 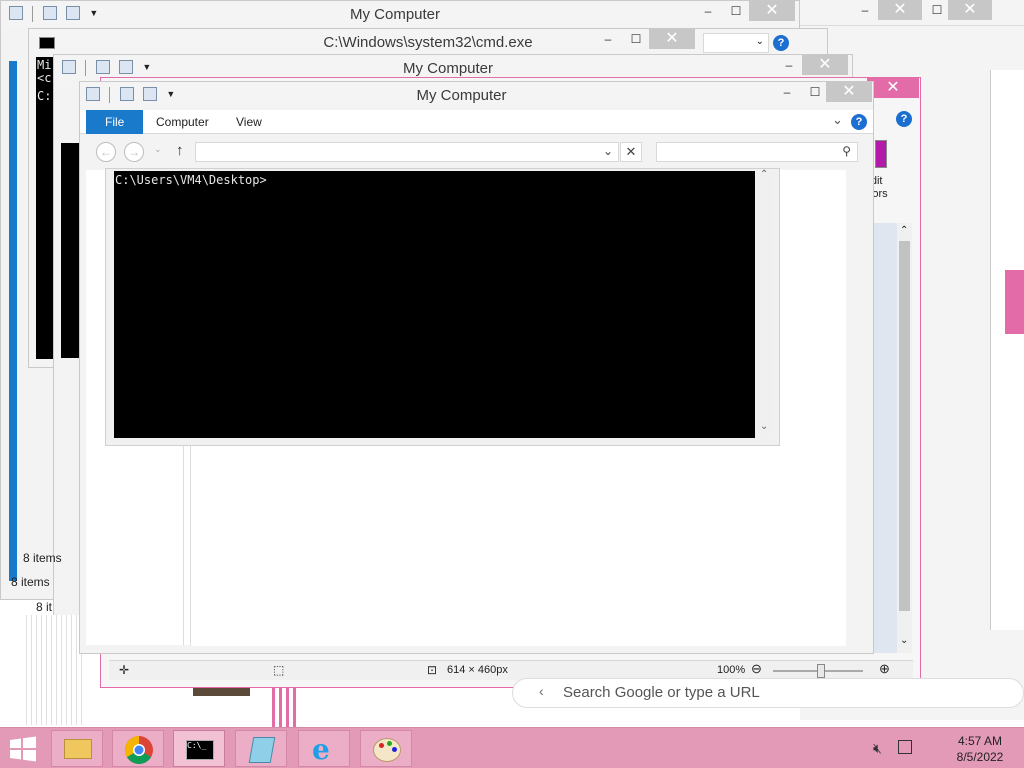 I want to click on zoom-slider-thumb, so click(x=821, y=671).